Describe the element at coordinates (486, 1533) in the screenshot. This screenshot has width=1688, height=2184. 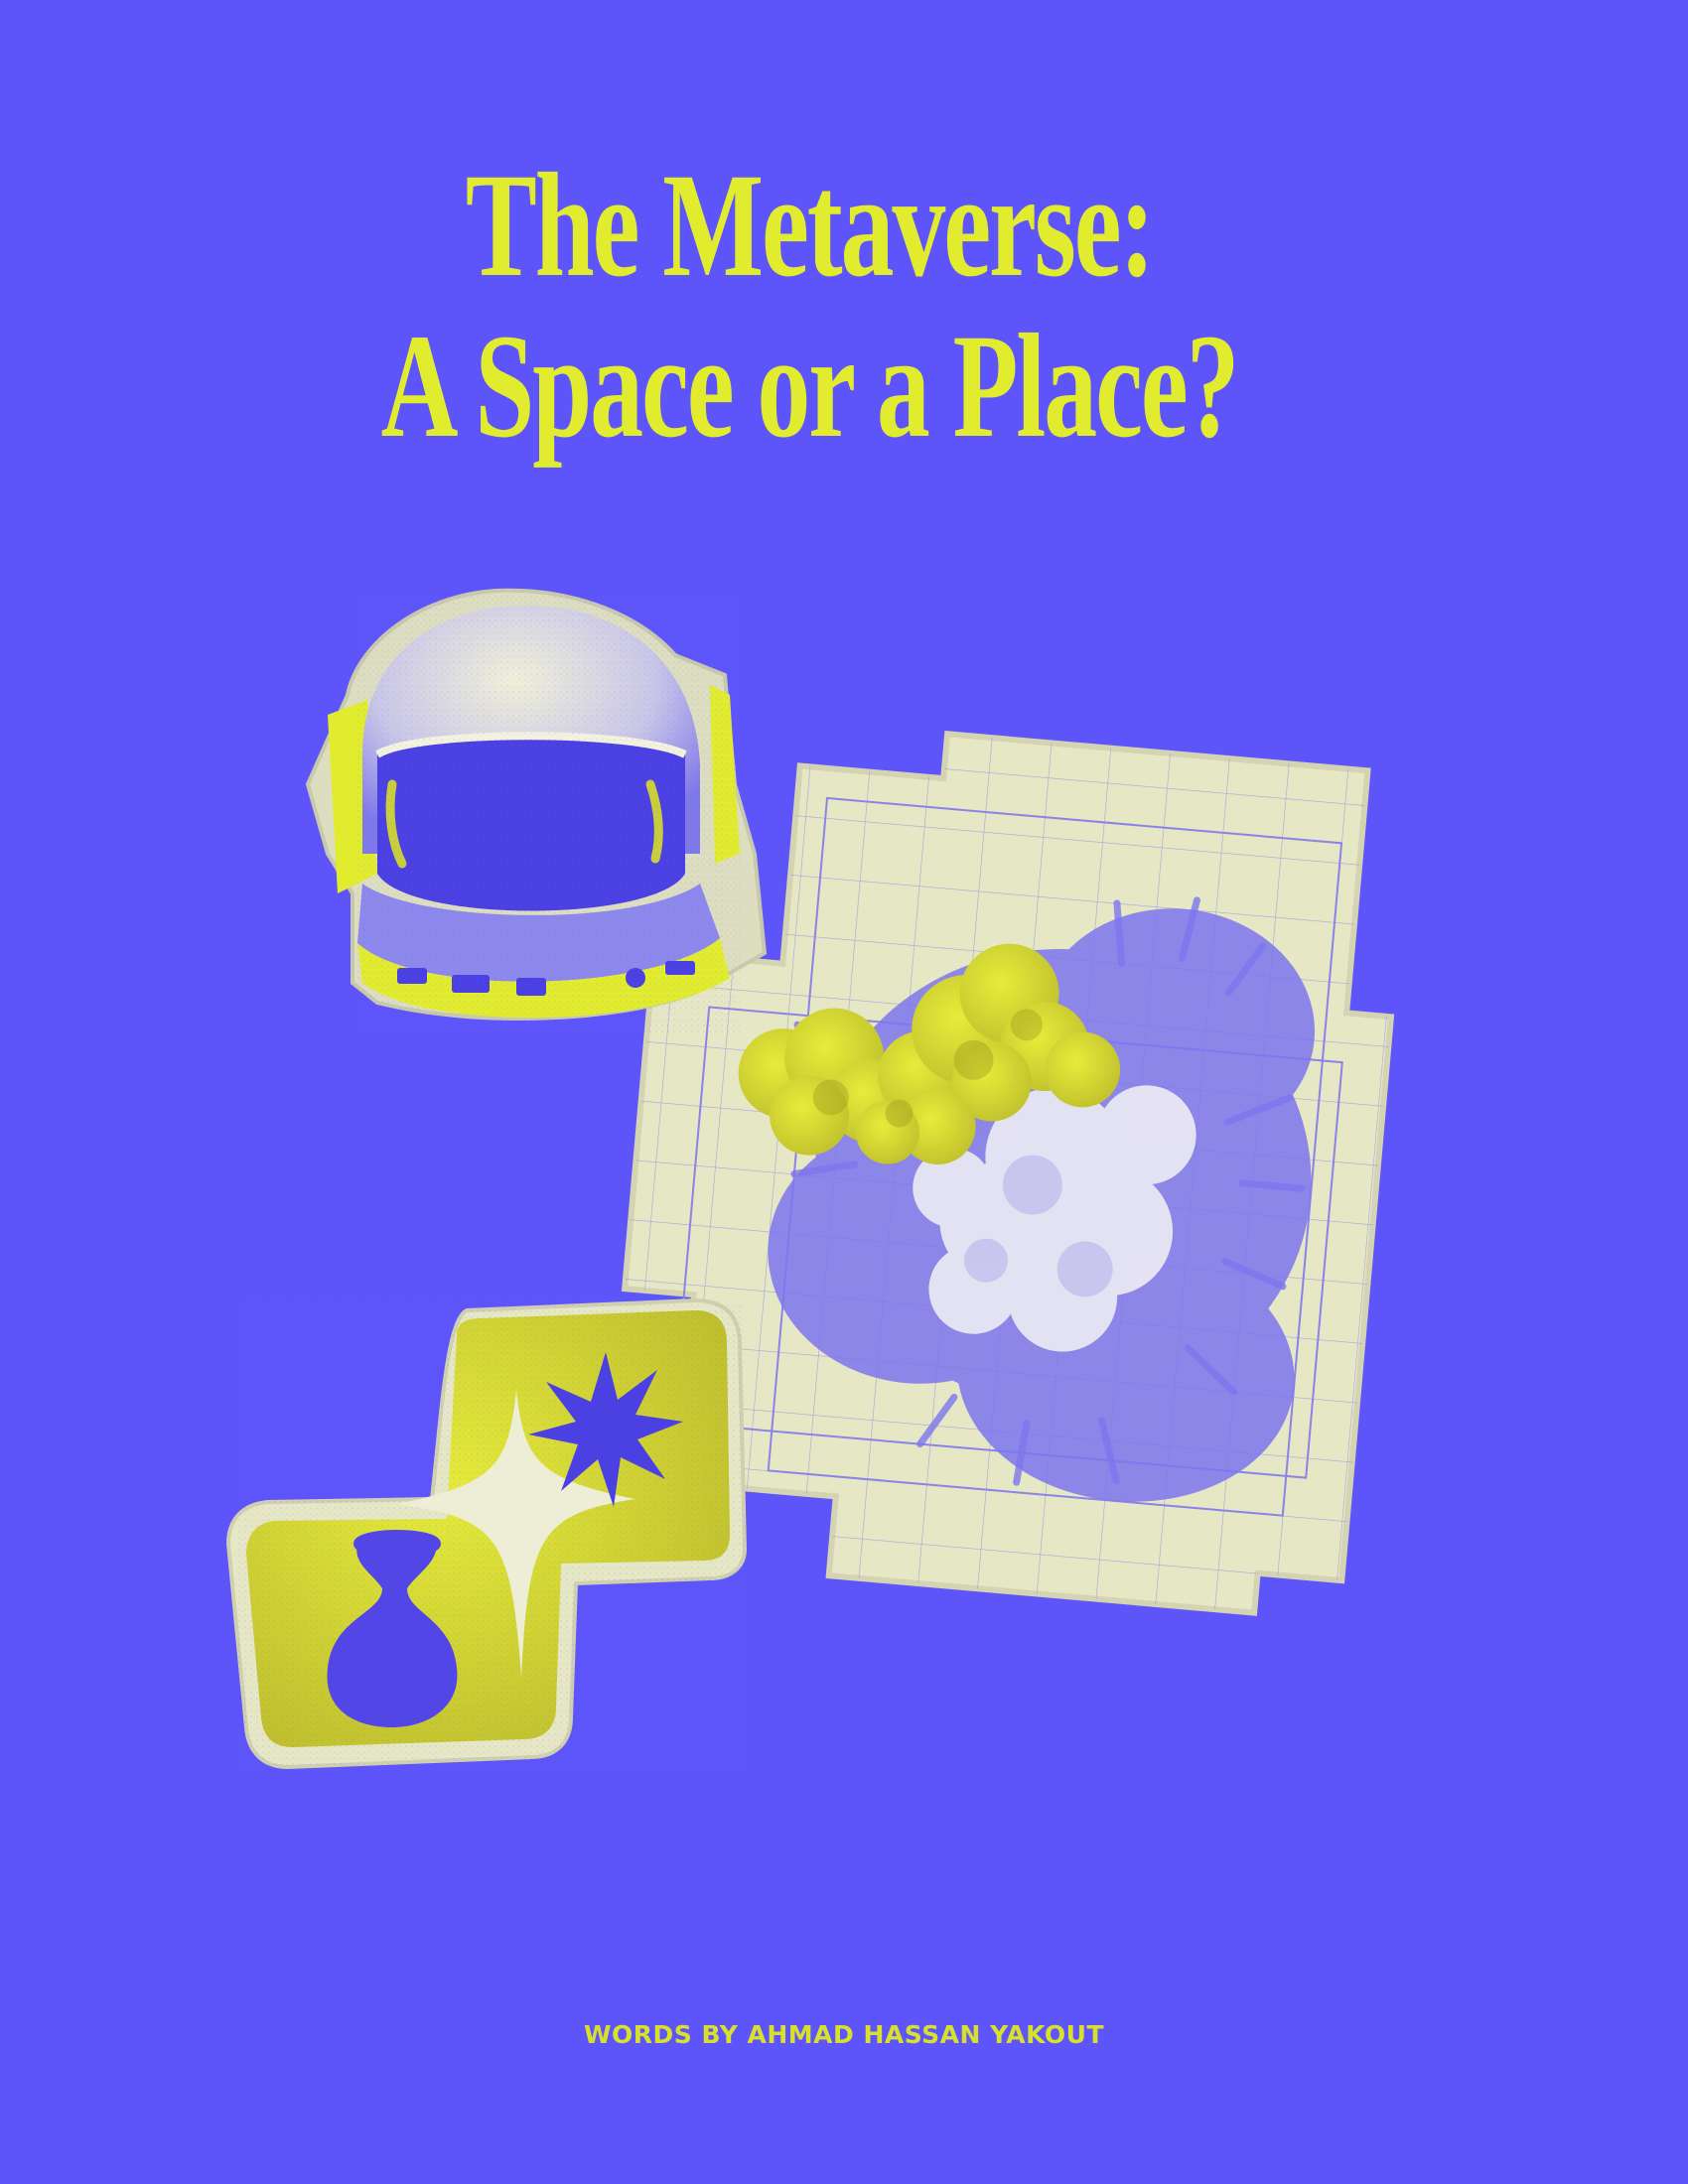
I see `sparkle-vase-icon` at that location.